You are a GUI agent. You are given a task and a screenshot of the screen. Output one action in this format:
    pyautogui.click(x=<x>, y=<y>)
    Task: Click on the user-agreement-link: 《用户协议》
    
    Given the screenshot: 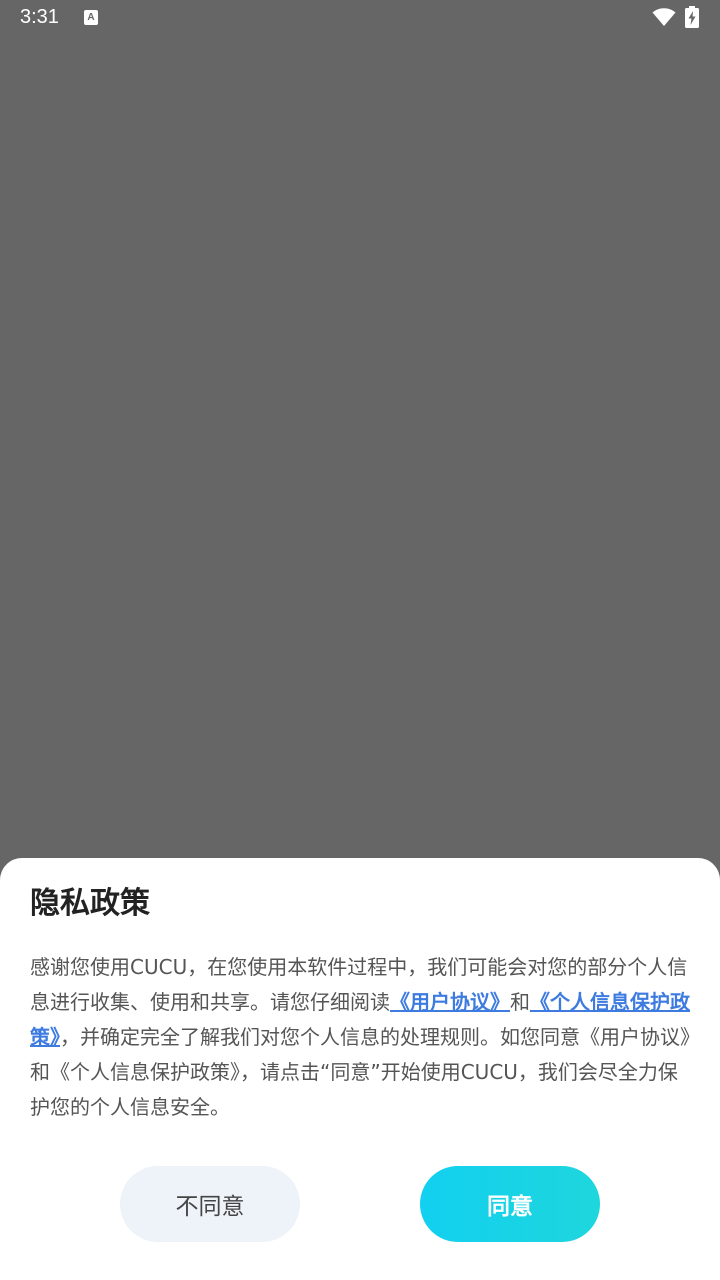 What is the action you would take?
    pyautogui.click(x=450, y=1002)
    